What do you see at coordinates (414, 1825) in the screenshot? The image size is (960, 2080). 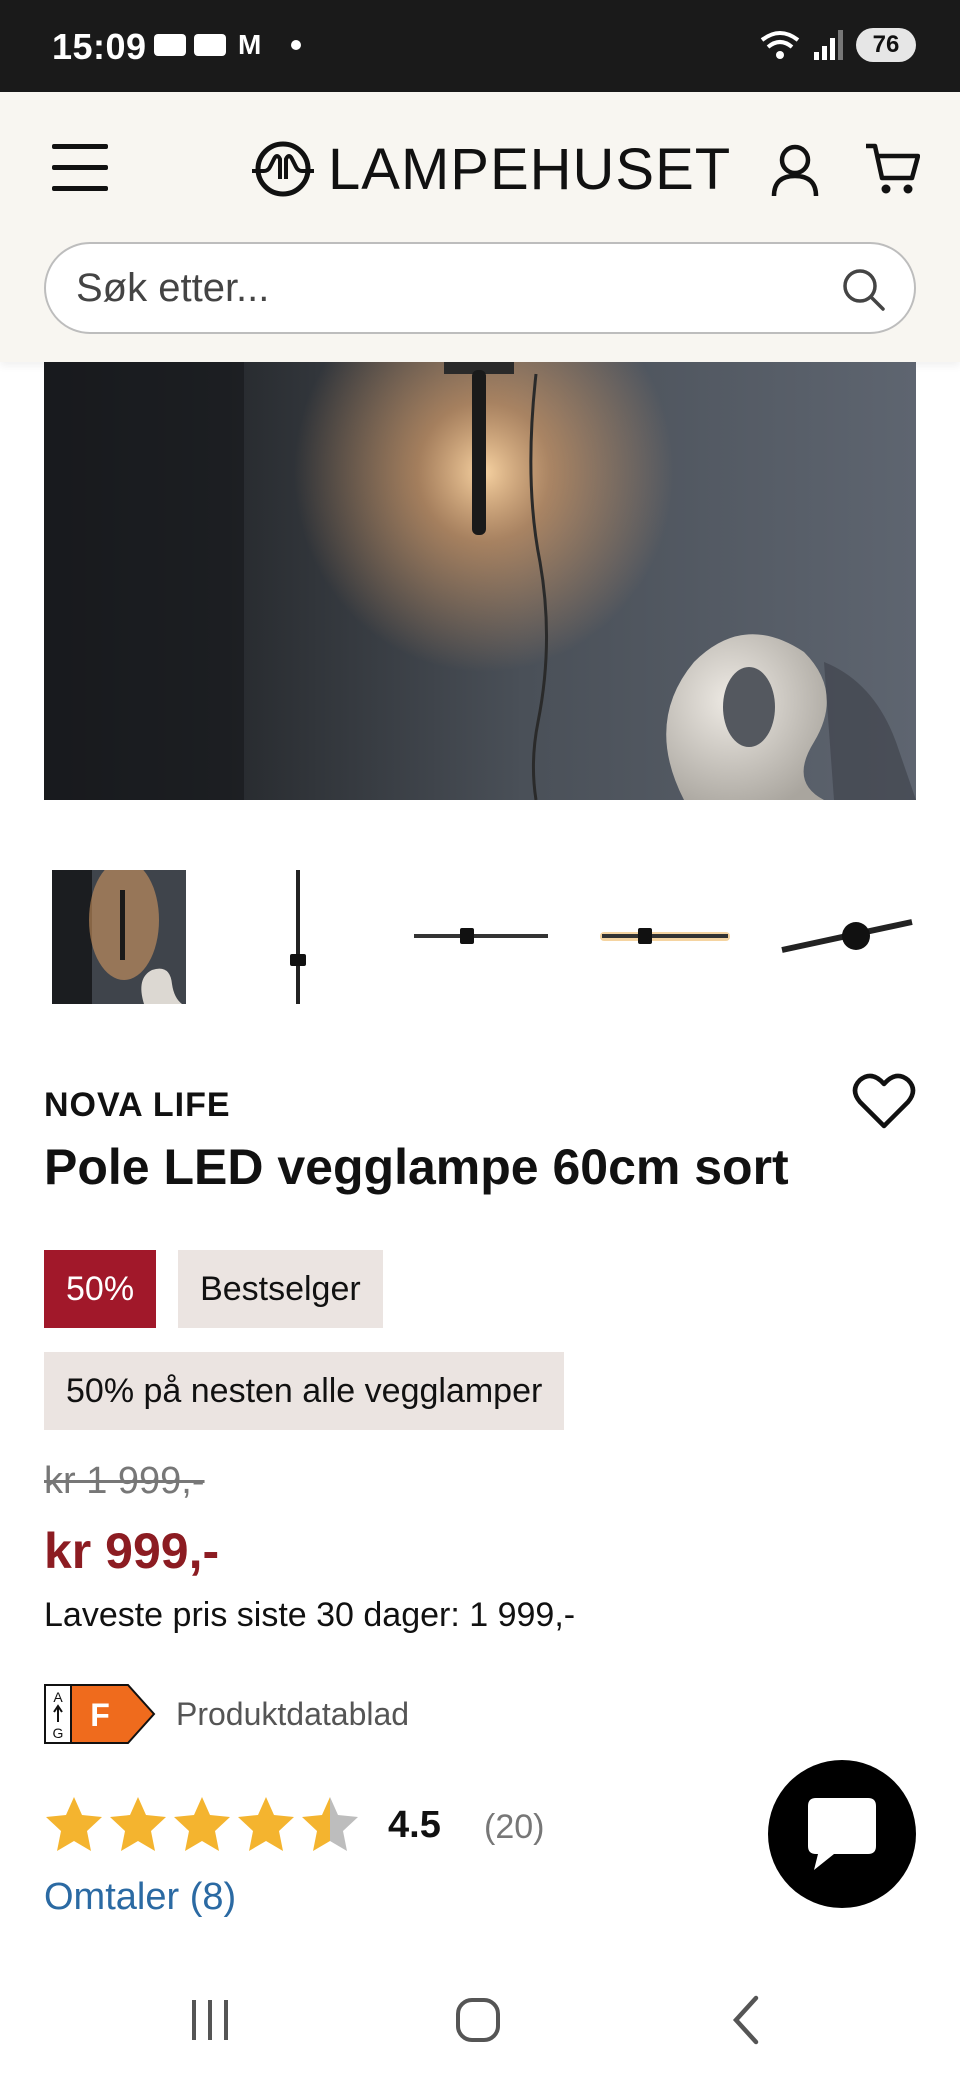 I see `rating-value: 4.5` at bounding box center [414, 1825].